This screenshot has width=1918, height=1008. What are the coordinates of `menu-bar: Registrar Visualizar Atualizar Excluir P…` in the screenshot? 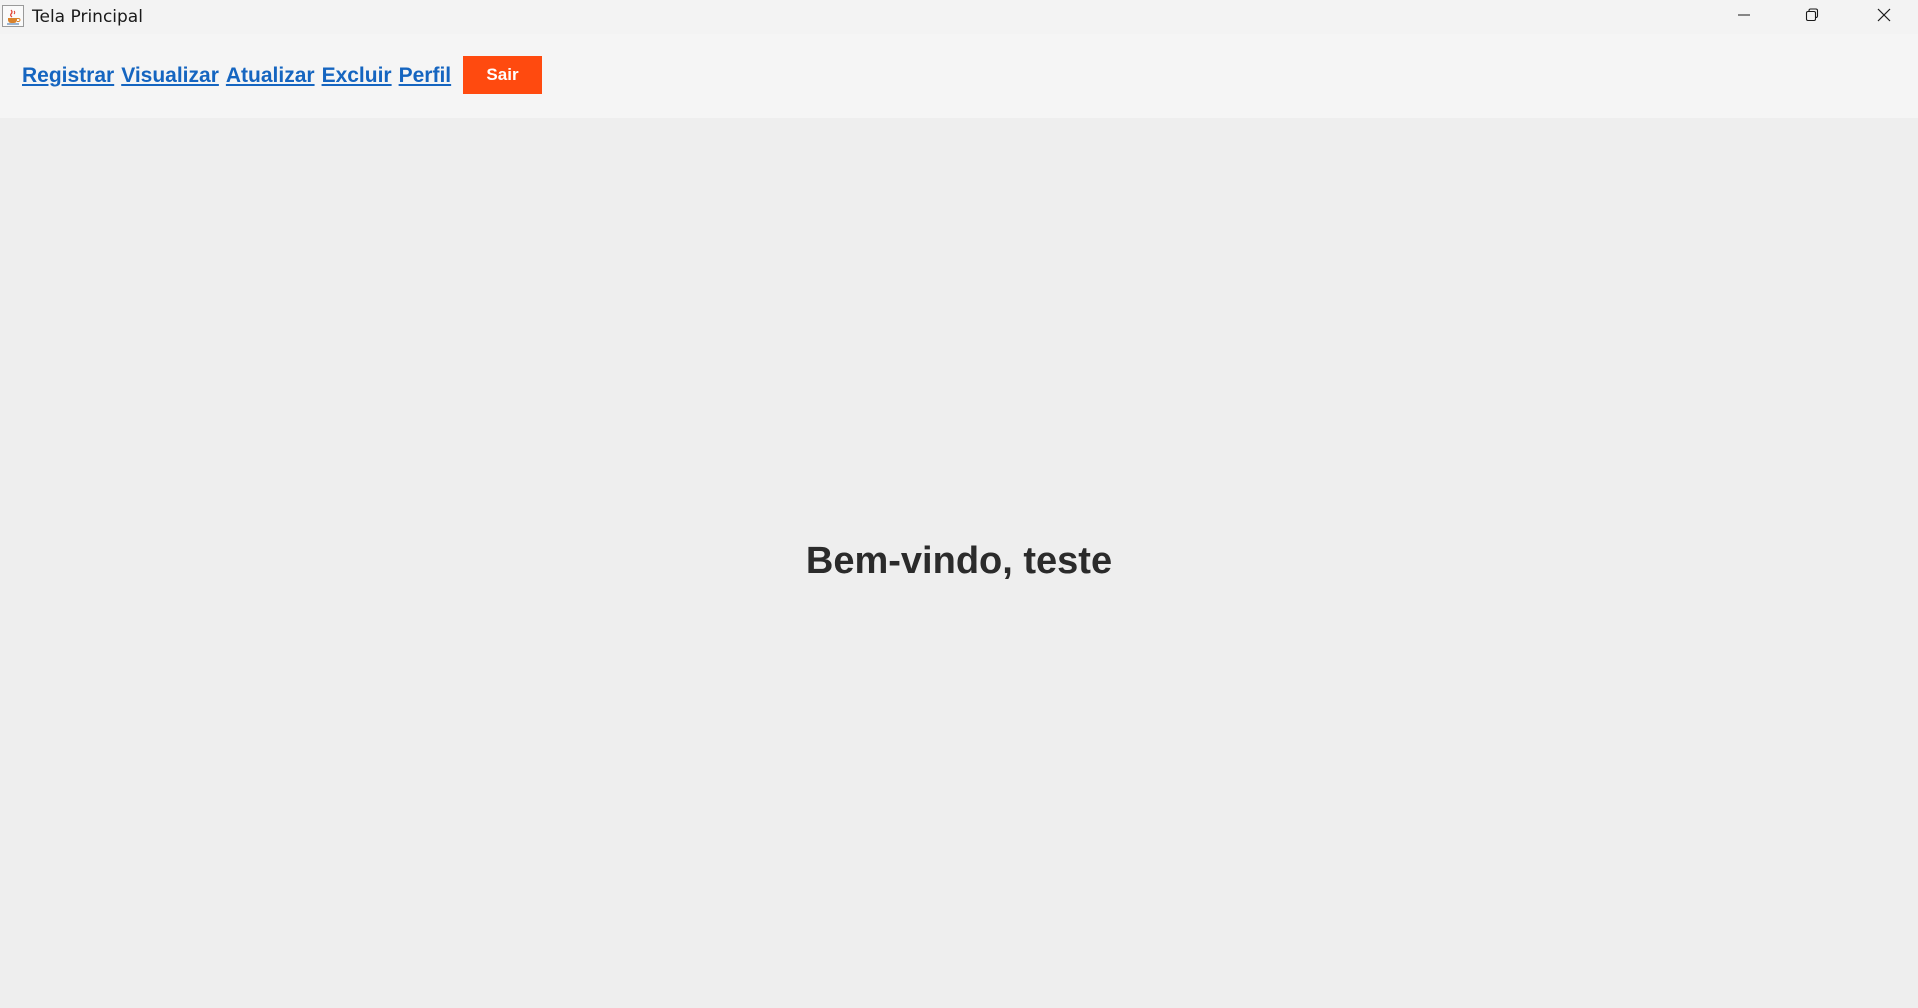 It's located at (959, 76).